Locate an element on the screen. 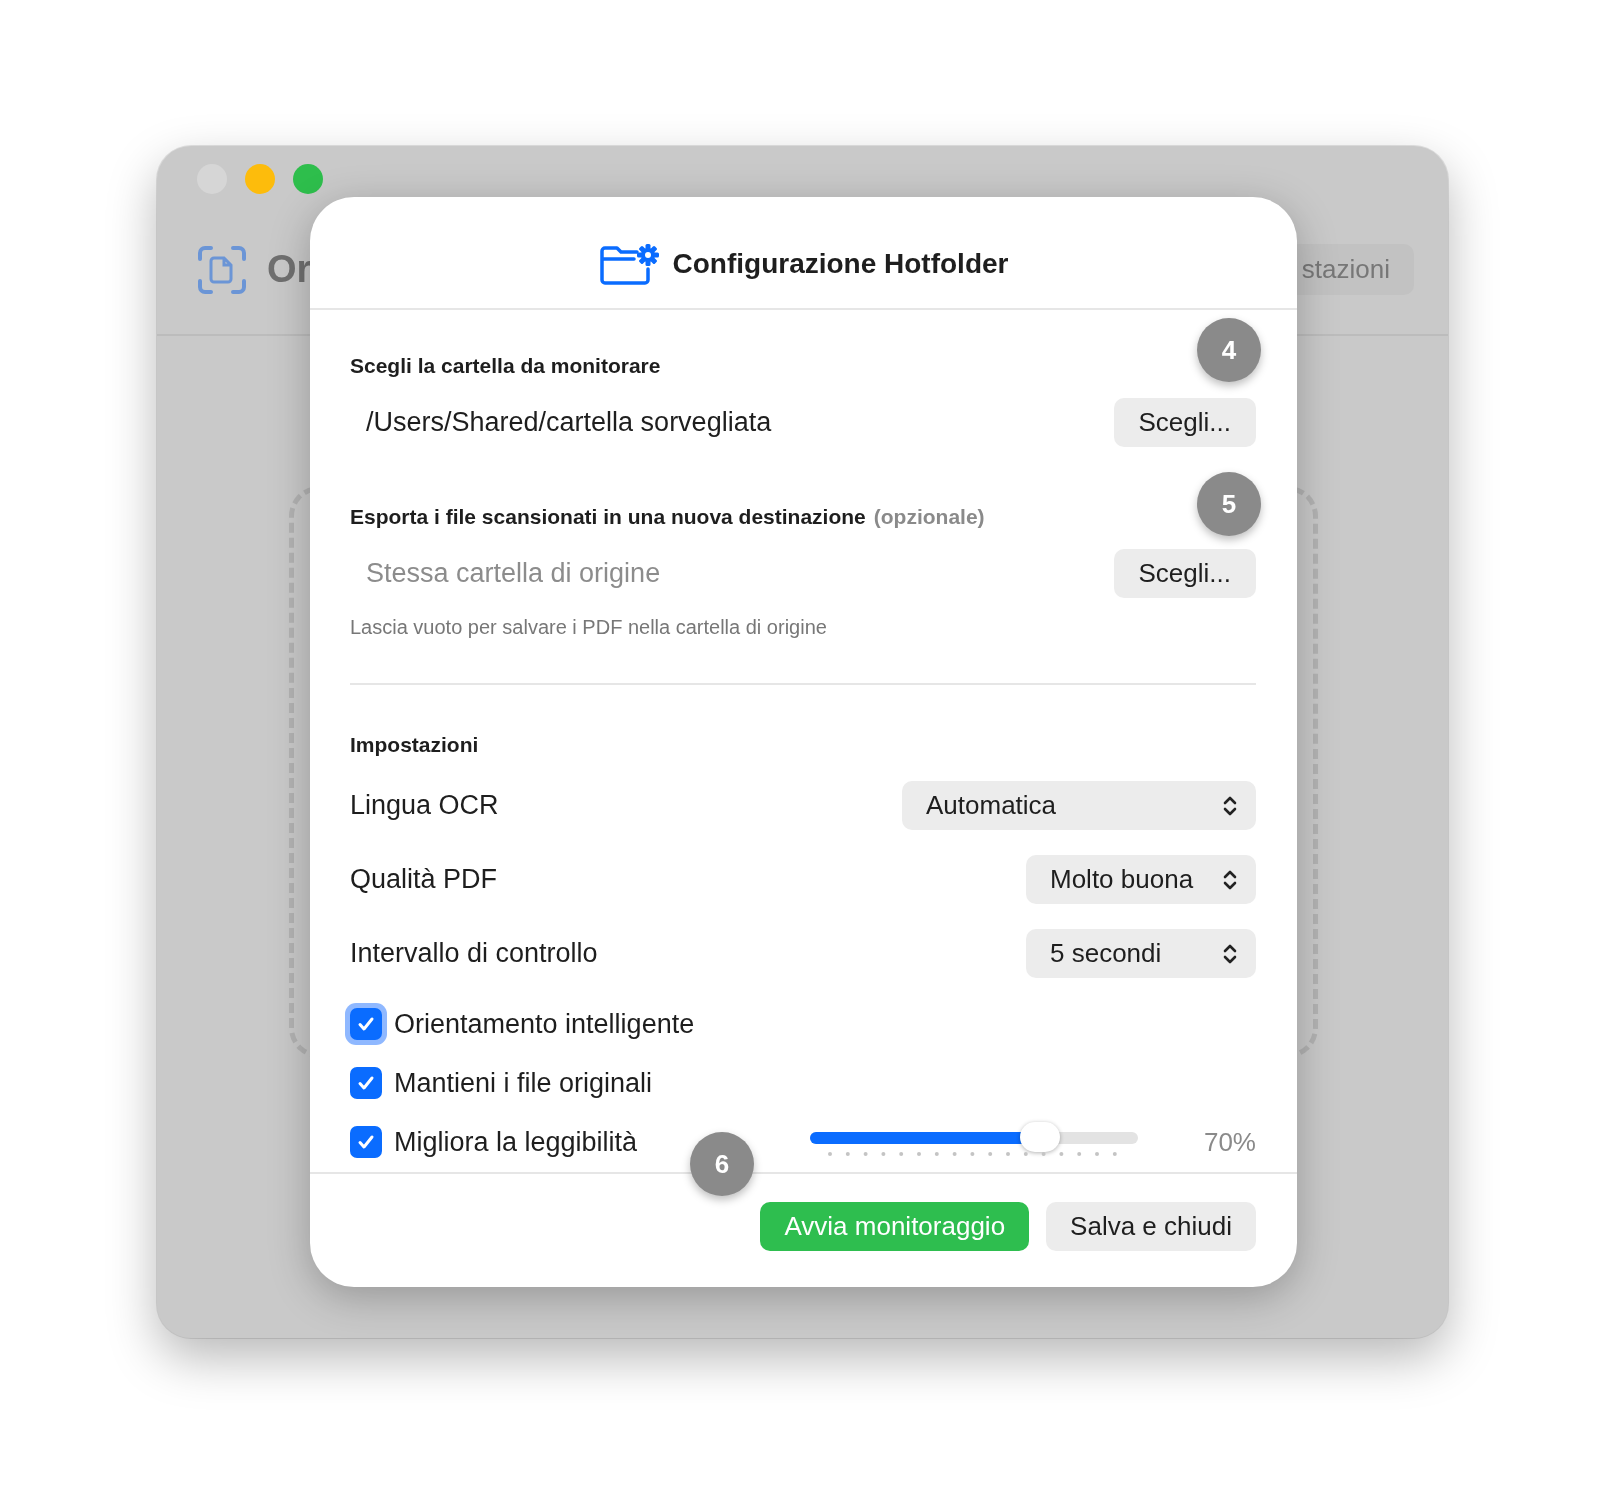  zoom-icon is located at coordinates (308, 179).